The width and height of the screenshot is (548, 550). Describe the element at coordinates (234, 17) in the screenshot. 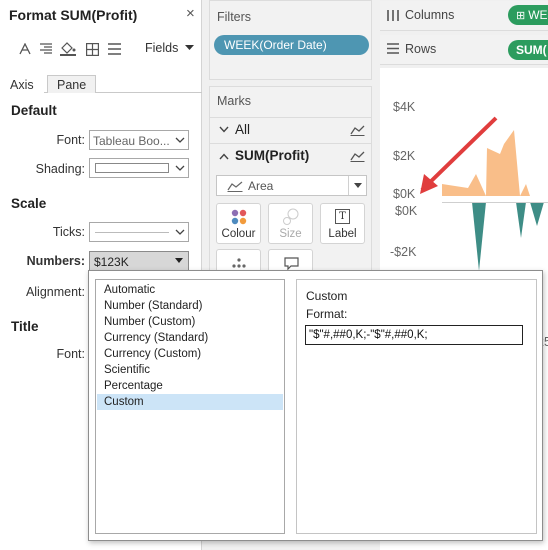

I see `filters-title: Filters` at that location.